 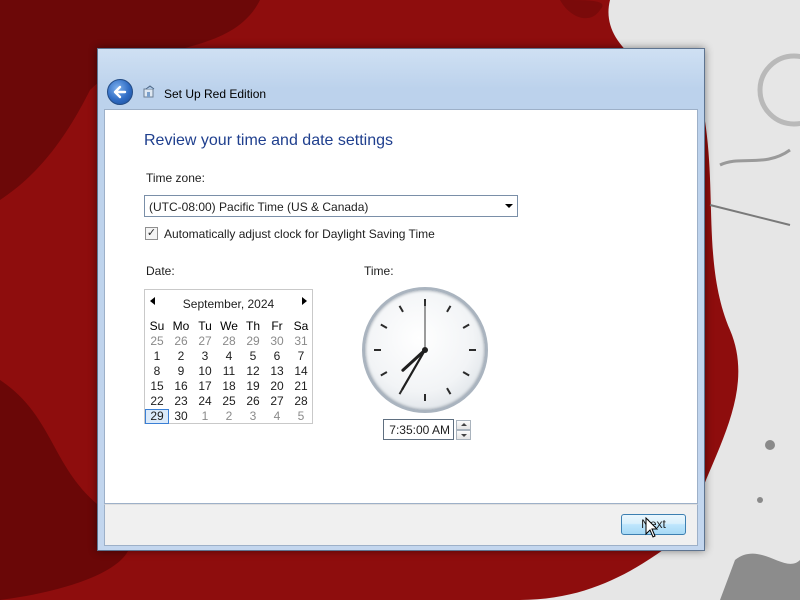 I want to click on back-arrow-icon, so click(x=120, y=92).